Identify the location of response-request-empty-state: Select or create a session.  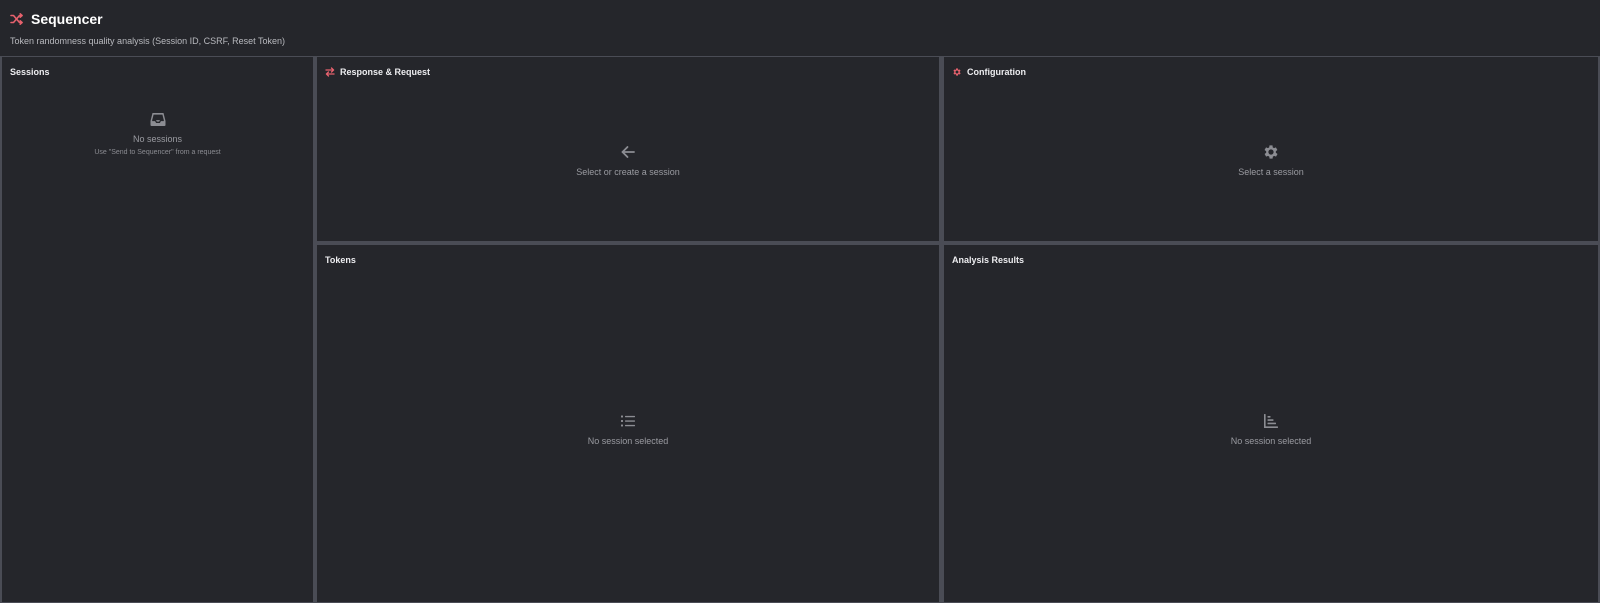
(628, 160).